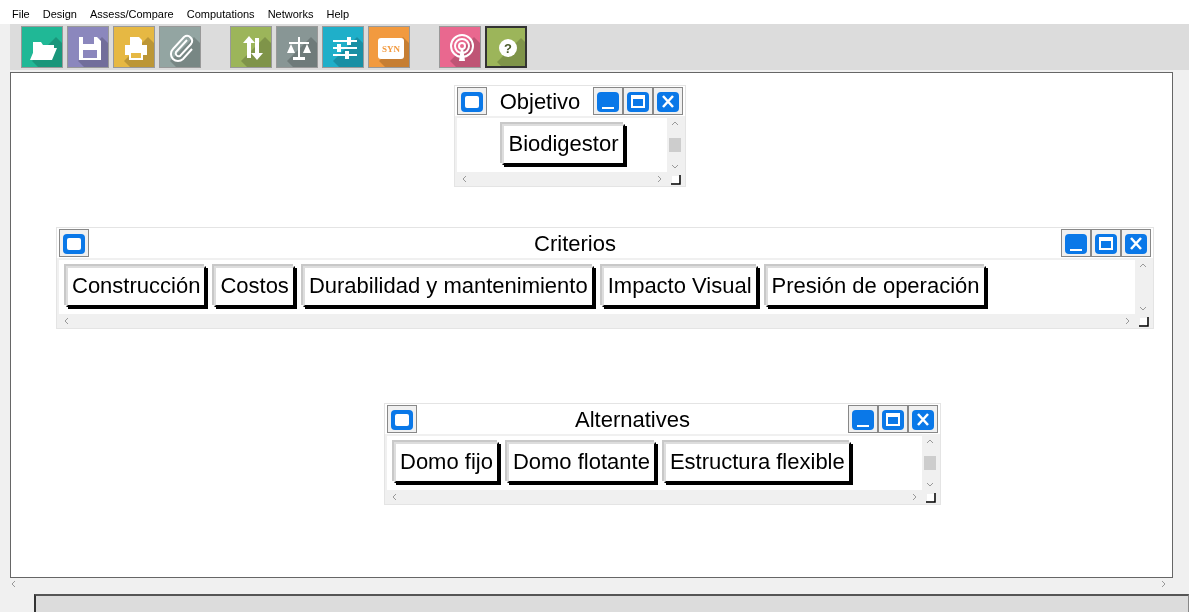 Image resolution: width=1189 pixels, height=612 pixels. Describe the element at coordinates (679, 286) in the screenshot. I see `node-button: Impacto Visual` at that location.